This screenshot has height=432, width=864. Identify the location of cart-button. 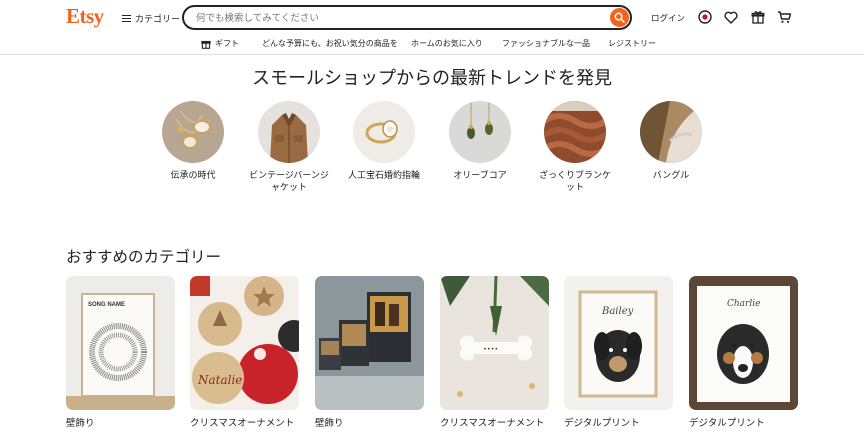
(784, 17).